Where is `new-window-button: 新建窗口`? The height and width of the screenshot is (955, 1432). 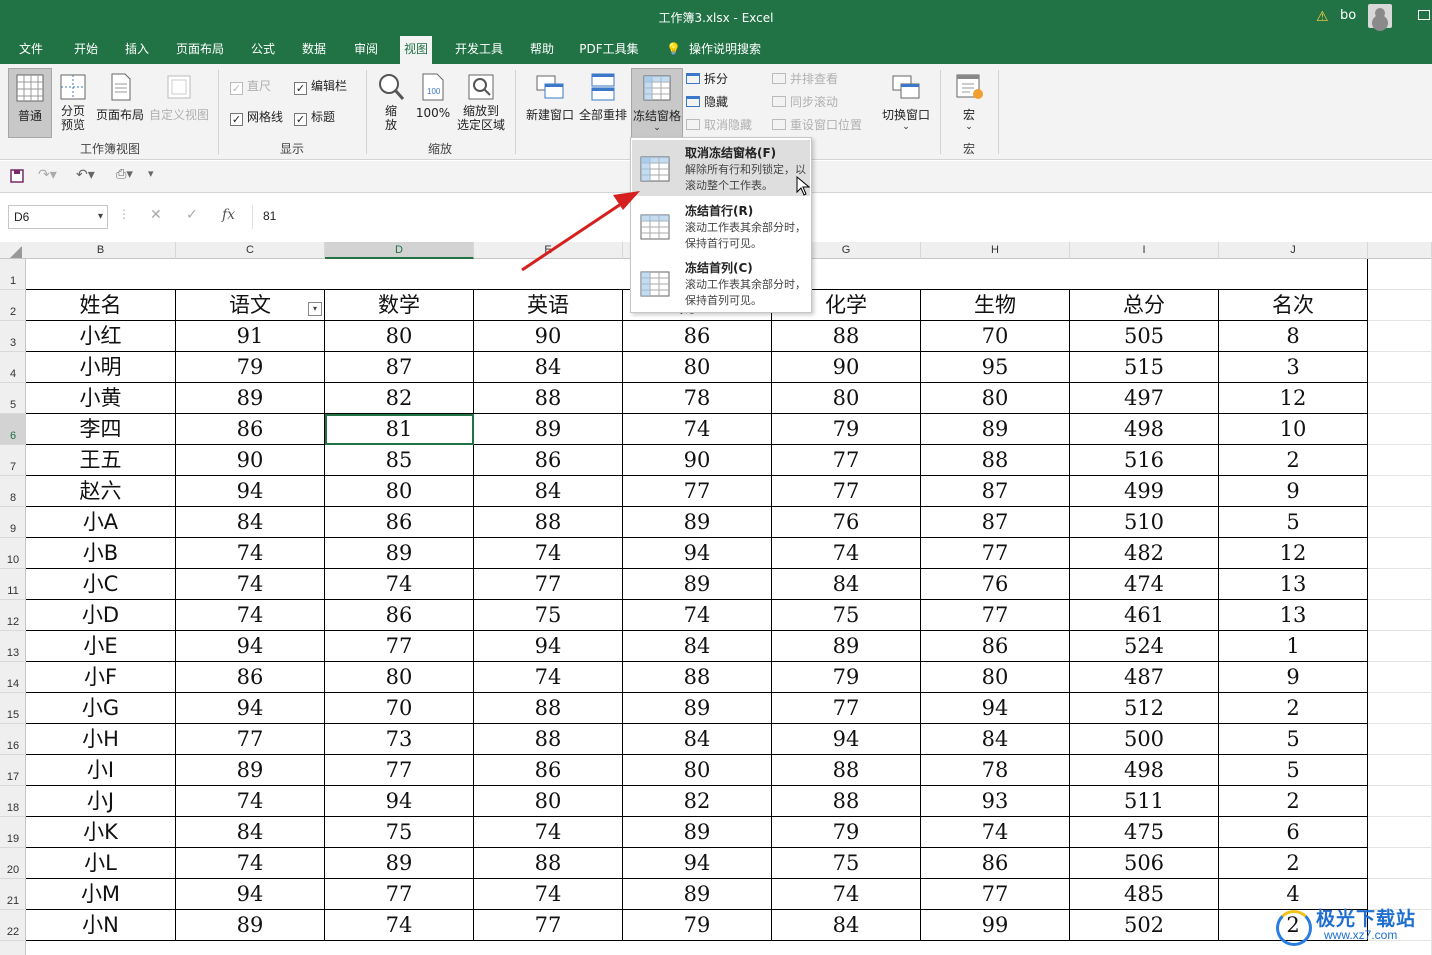 new-window-button: 新建窗口 is located at coordinates (550, 103).